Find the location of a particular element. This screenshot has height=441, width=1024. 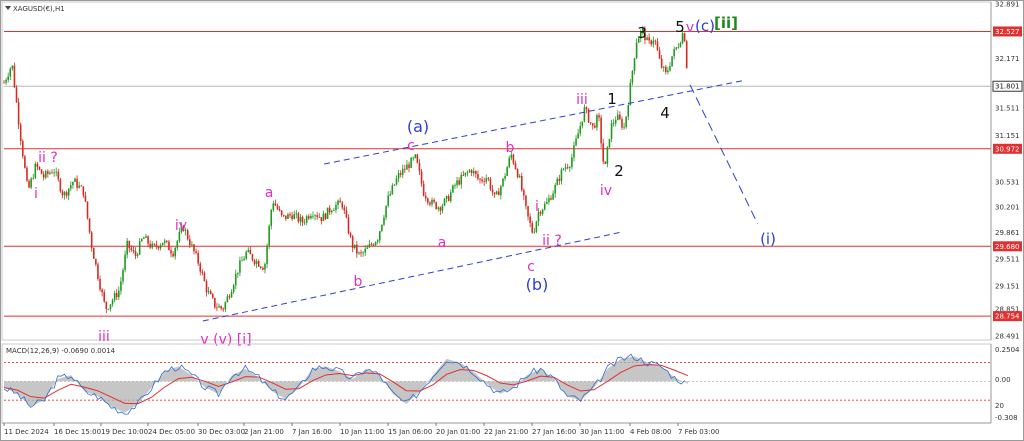

price-tick-label: 32.891 is located at coordinates (1007, 5).